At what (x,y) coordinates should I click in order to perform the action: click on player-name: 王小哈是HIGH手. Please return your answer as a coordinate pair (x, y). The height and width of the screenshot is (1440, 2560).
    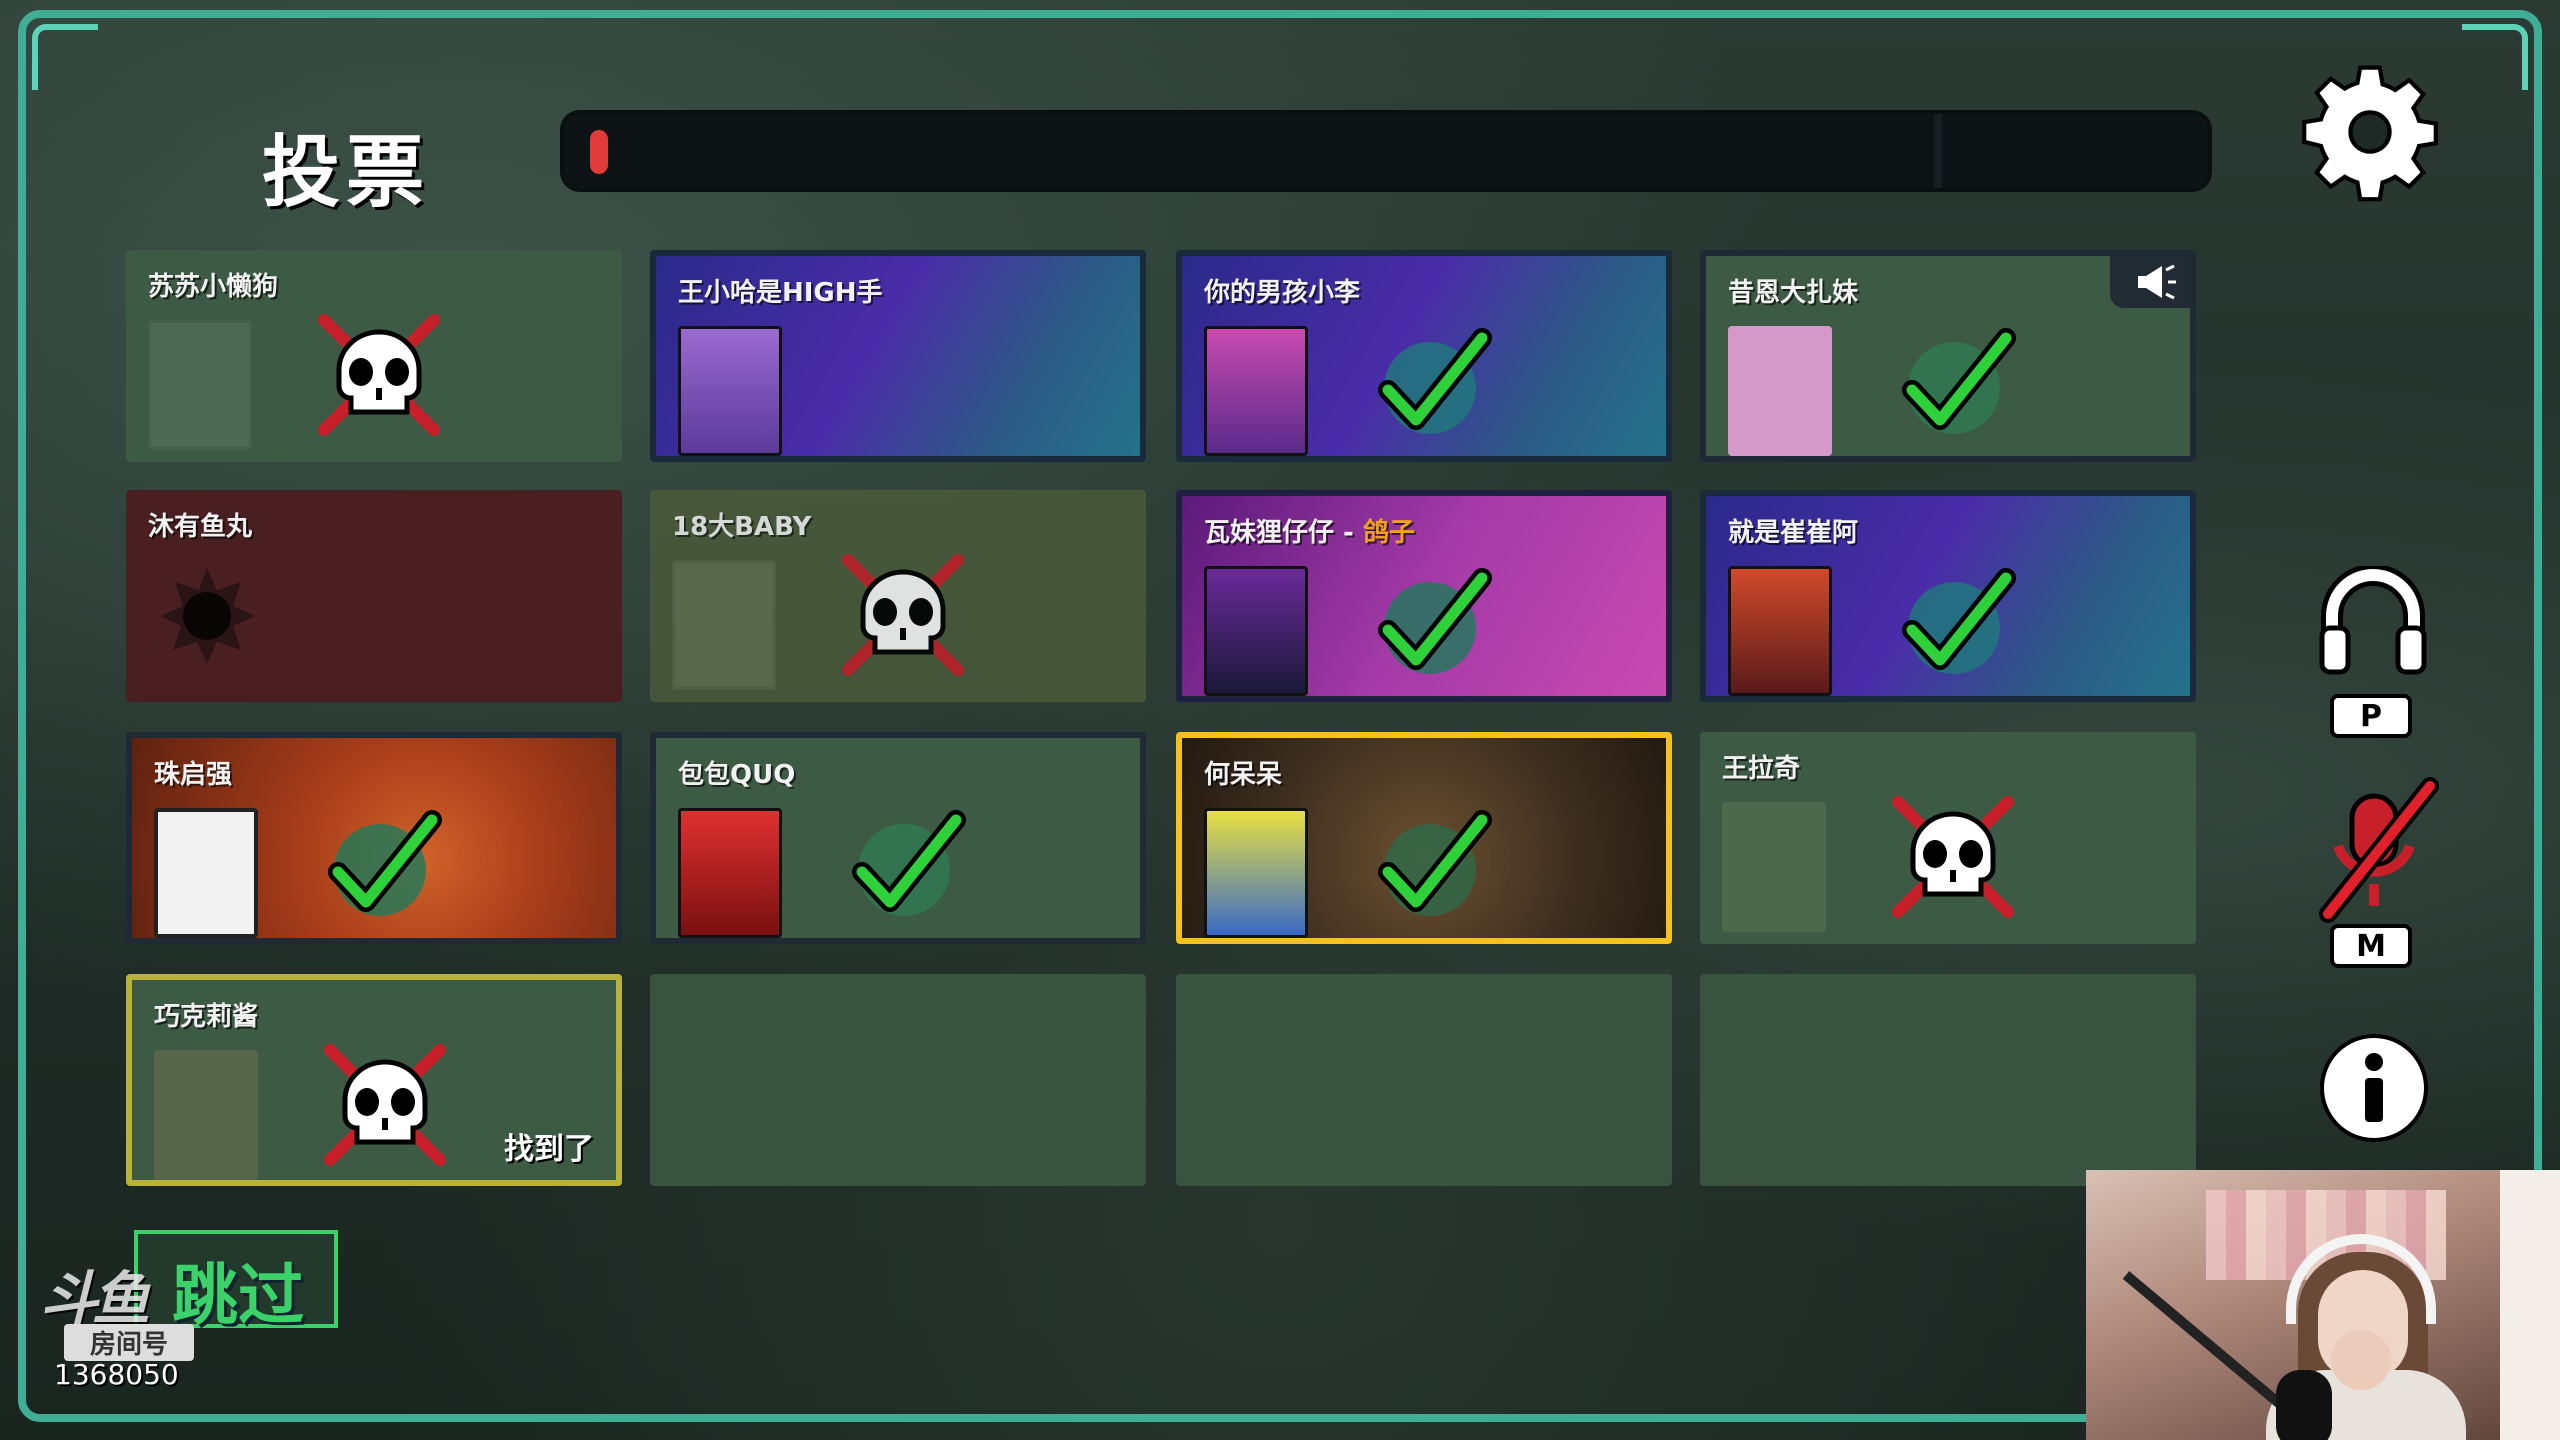
    Looking at the image, I should click on (780, 293).